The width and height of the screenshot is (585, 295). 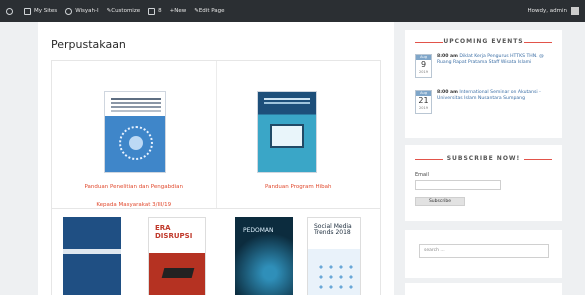 What do you see at coordinates (174, 232) in the screenshot?
I see `book-cover-title: ERA DISRUPSI` at bounding box center [174, 232].